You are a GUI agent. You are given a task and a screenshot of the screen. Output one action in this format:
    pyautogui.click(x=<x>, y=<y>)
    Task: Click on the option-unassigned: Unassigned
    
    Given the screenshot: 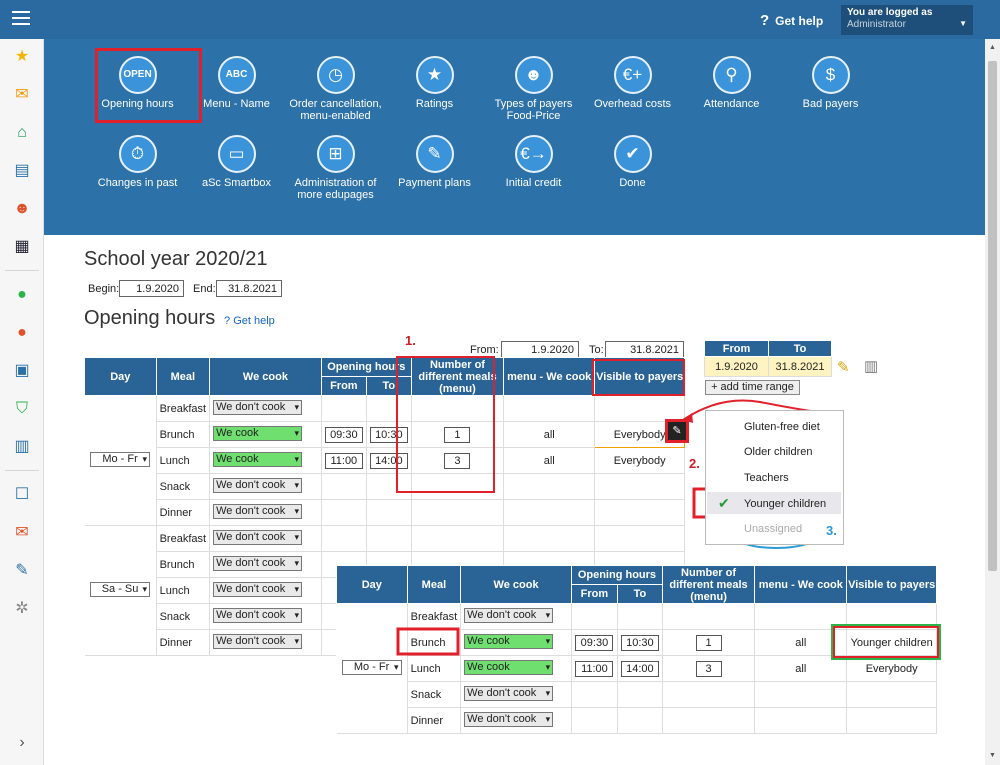 What is the action you would take?
    pyautogui.click(x=773, y=529)
    